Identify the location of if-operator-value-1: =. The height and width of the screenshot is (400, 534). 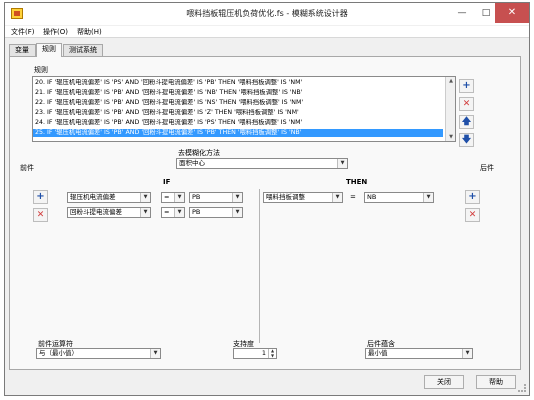
(167, 197).